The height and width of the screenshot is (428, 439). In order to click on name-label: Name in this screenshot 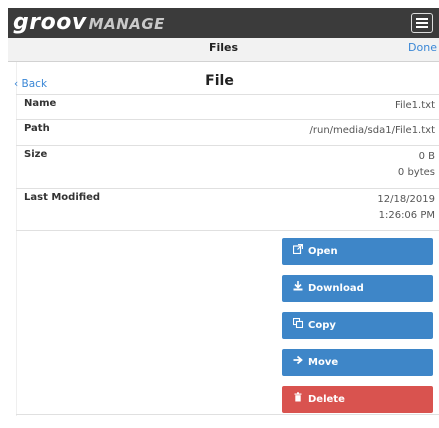, I will do `click(40, 103)`.